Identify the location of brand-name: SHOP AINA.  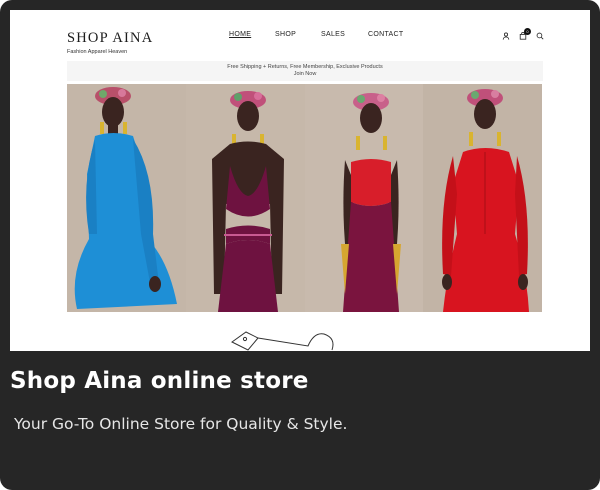
(110, 38).